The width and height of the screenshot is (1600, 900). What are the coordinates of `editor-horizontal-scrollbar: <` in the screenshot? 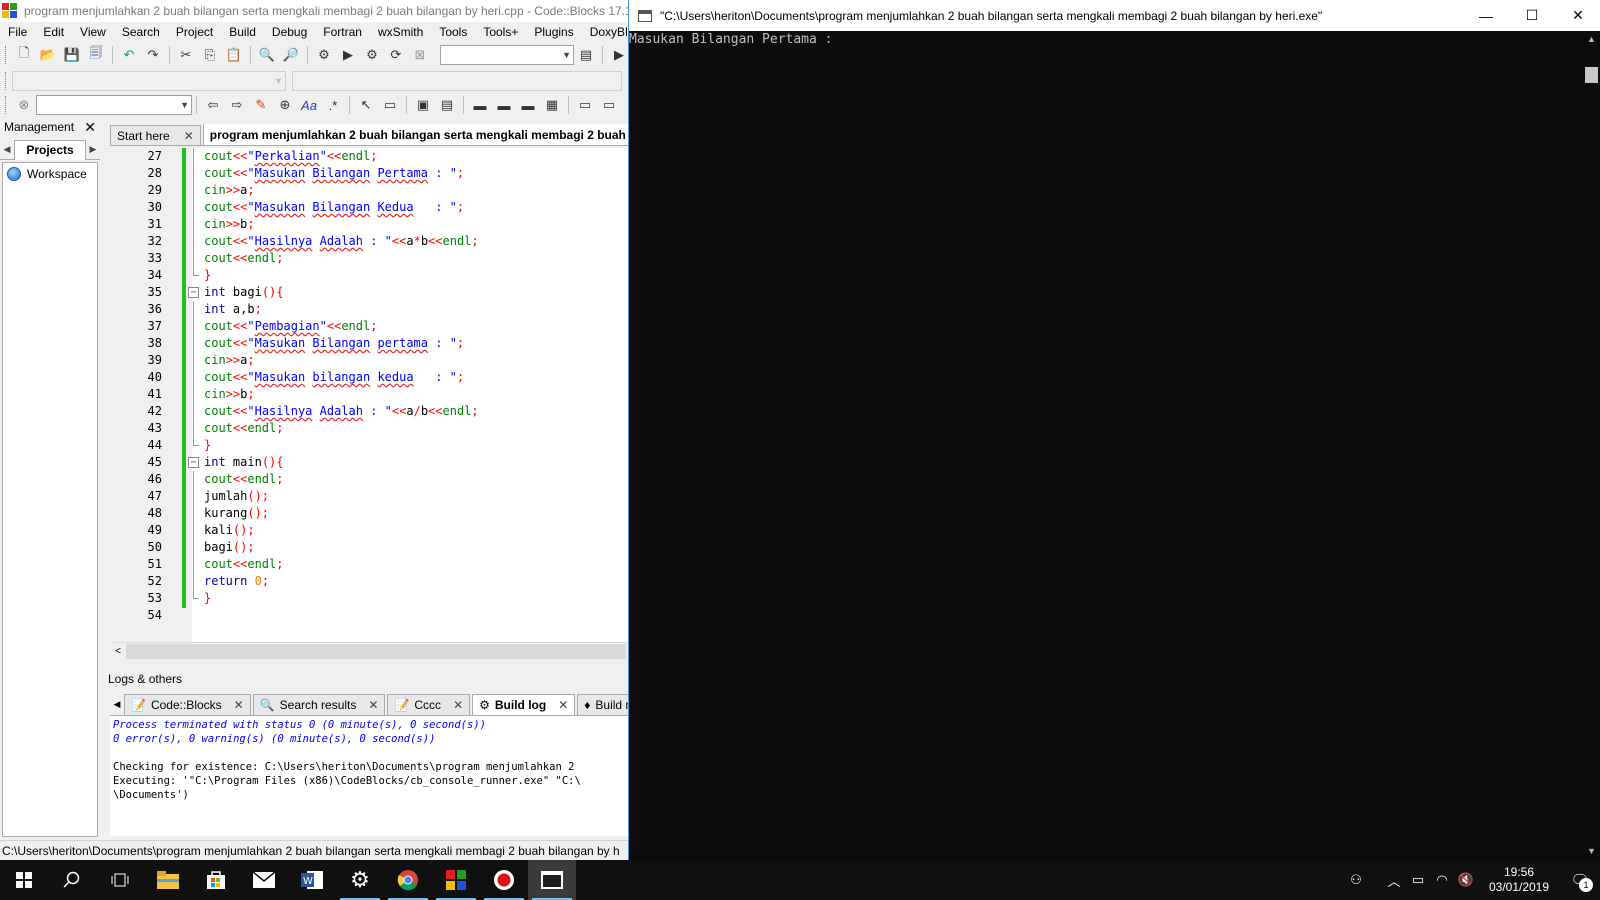 It's located at (369, 650).